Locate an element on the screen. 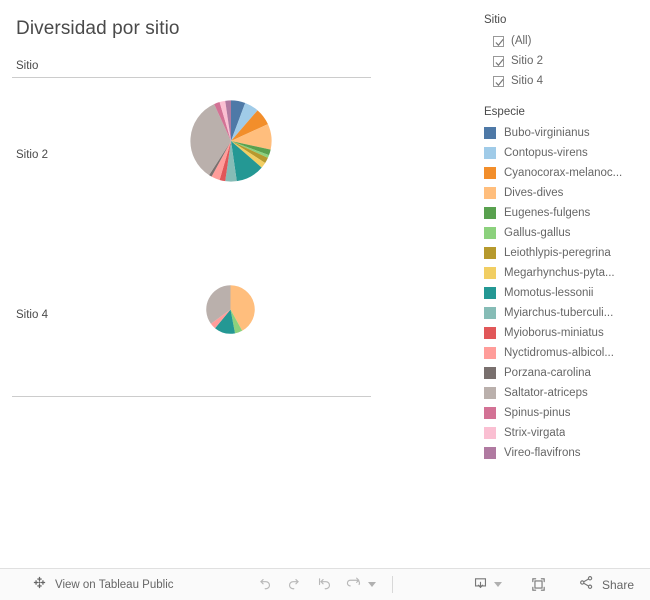 Image resolution: width=650 pixels, height=600 pixels. toolbar-right-group: Share is located at coordinates (550, 585).